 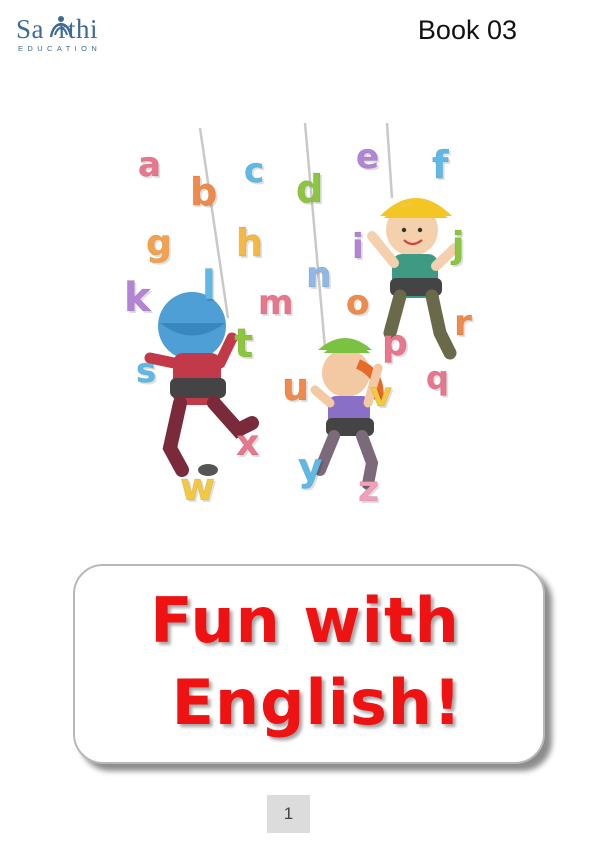 What do you see at coordinates (254, 171) in the screenshot?
I see `letter-c: c` at bounding box center [254, 171].